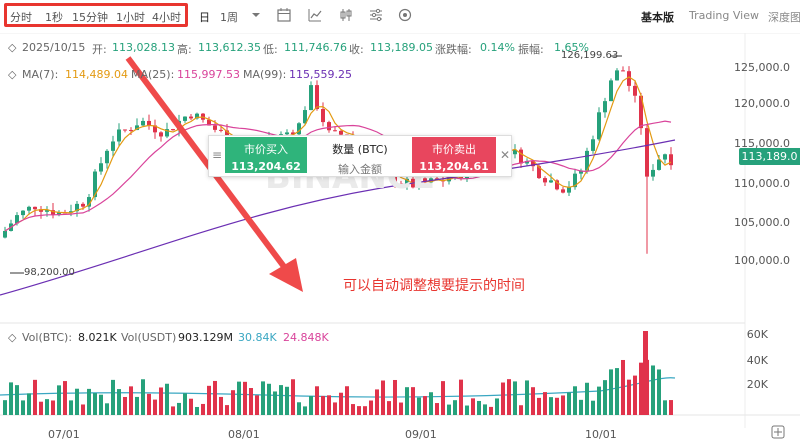  Describe the element at coordinates (657, 17) in the screenshot. I see `view-basic: 基本版` at that location.